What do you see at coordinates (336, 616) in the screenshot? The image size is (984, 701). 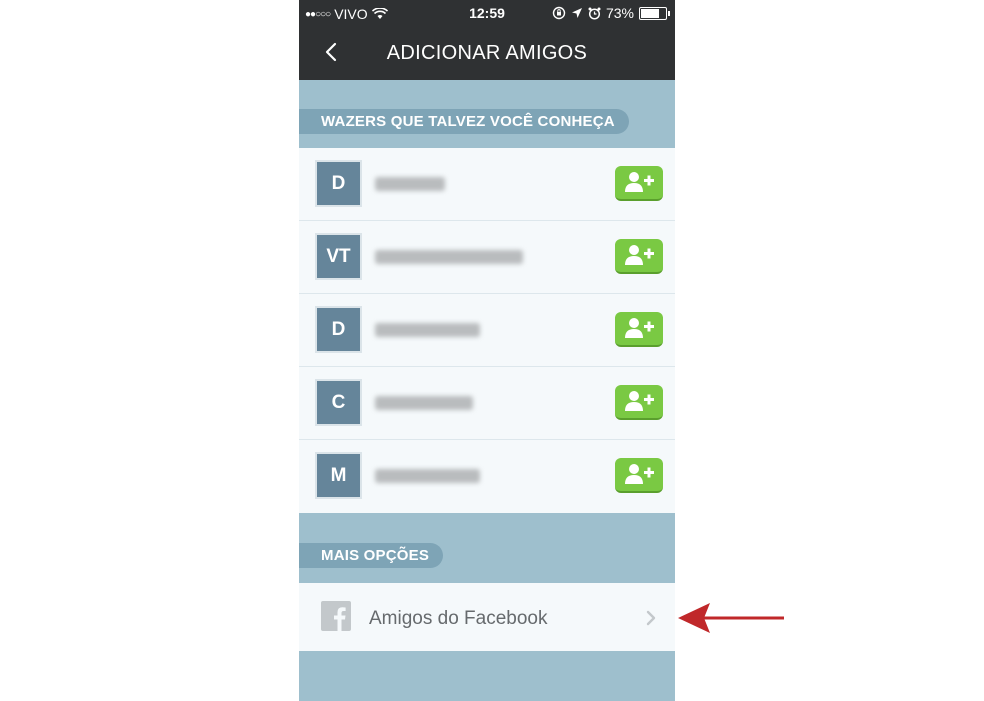 I see `facebook-icon` at bounding box center [336, 616].